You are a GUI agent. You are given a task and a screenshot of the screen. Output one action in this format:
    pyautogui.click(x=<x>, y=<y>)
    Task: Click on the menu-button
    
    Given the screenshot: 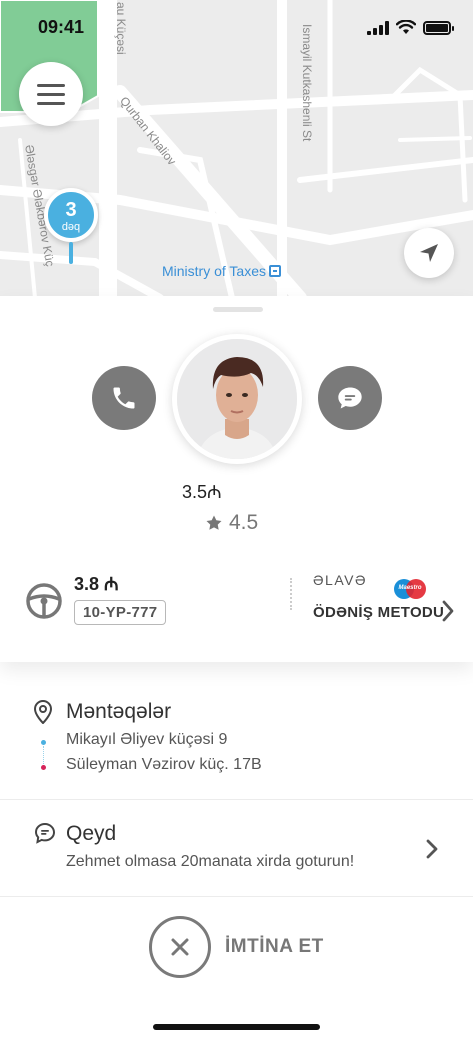 What is the action you would take?
    pyautogui.click(x=51, y=94)
    